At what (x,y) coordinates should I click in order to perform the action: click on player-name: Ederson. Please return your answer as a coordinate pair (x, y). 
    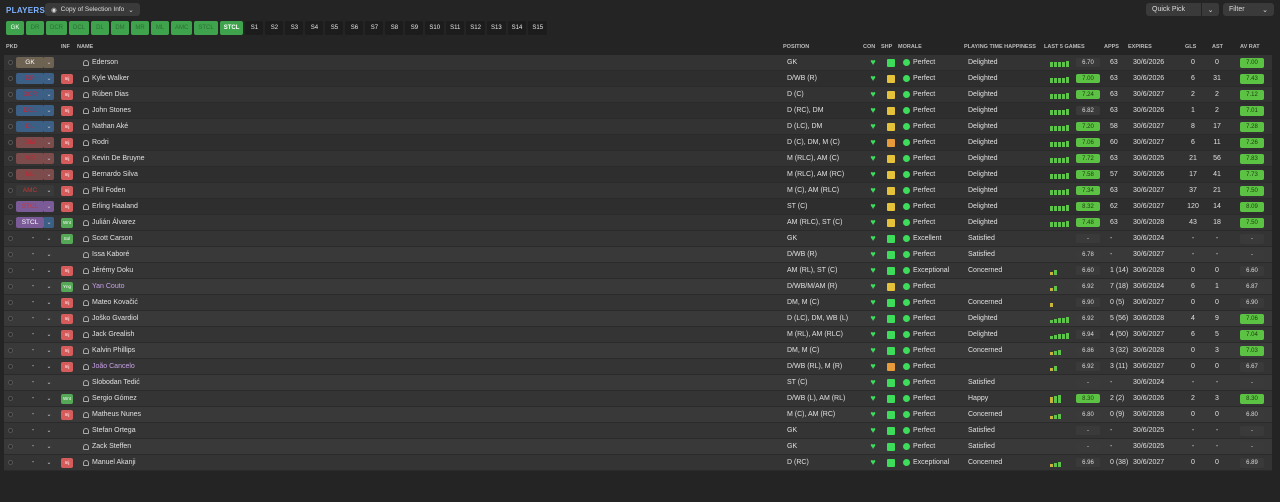
    Looking at the image, I should click on (105, 62).